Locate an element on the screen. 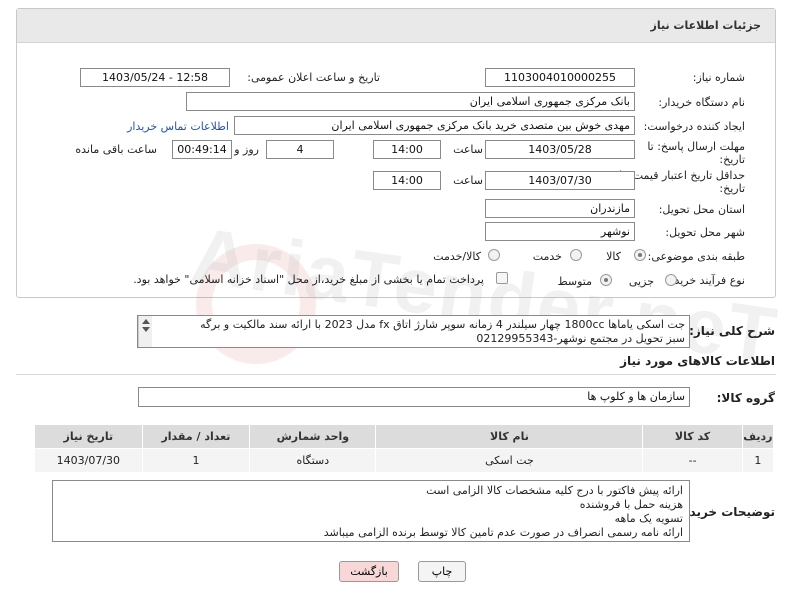  category-option-service: خدمت is located at coordinates (547, 256).